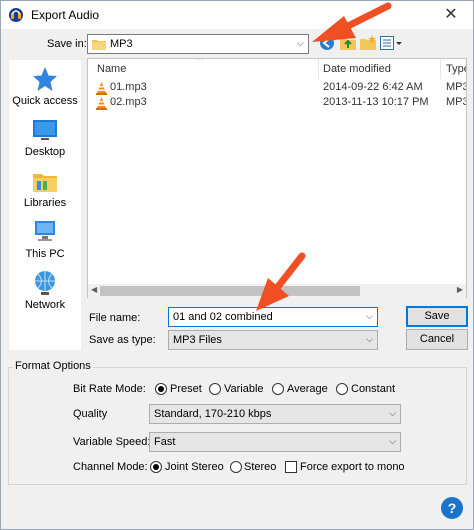 Image resolution: width=474 pixels, height=530 pixels. Describe the element at coordinates (198, 44) in the screenshot. I see `save-in-dropdown: MP3 ⌵` at that location.